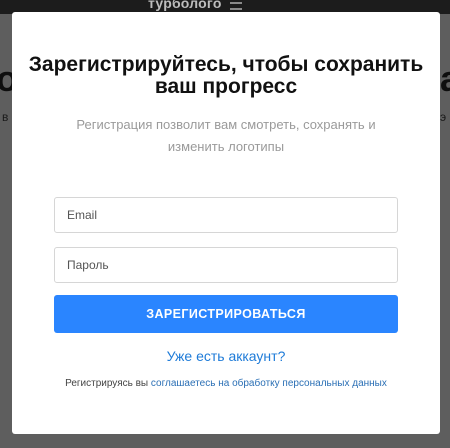 The height and width of the screenshot is (448, 450). Describe the element at coordinates (236, 6) in the screenshot. I see `menu-lines-icon` at that location.